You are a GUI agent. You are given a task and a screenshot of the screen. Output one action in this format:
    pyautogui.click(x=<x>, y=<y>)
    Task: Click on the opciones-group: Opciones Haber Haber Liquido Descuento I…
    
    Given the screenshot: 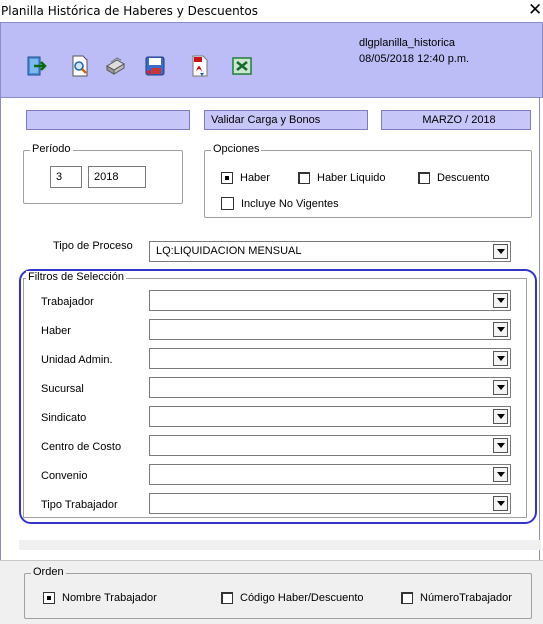 What is the action you would take?
    pyautogui.click(x=368, y=180)
    